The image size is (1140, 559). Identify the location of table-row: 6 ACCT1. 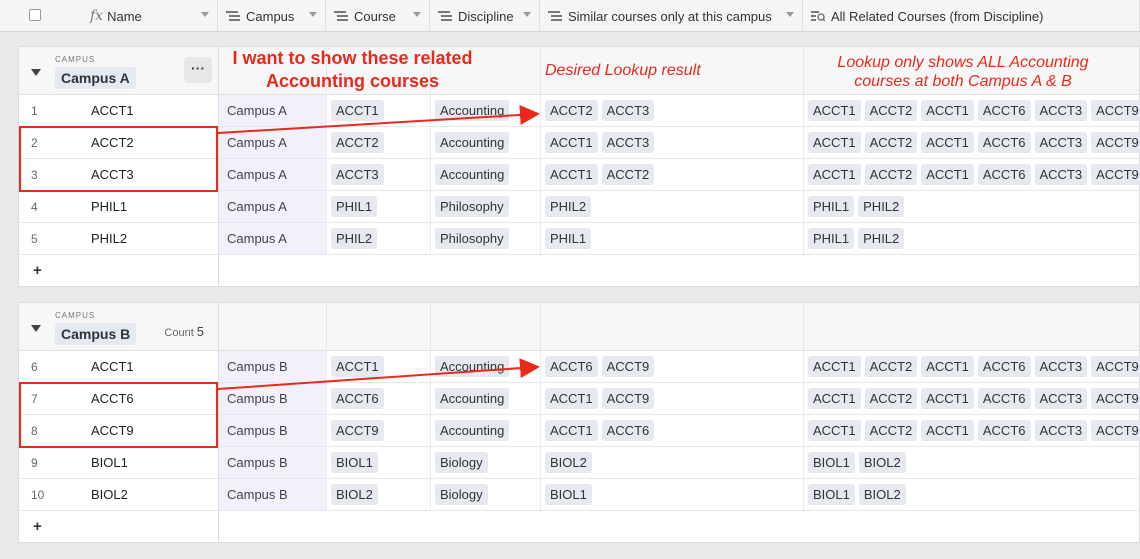
(118, 367).